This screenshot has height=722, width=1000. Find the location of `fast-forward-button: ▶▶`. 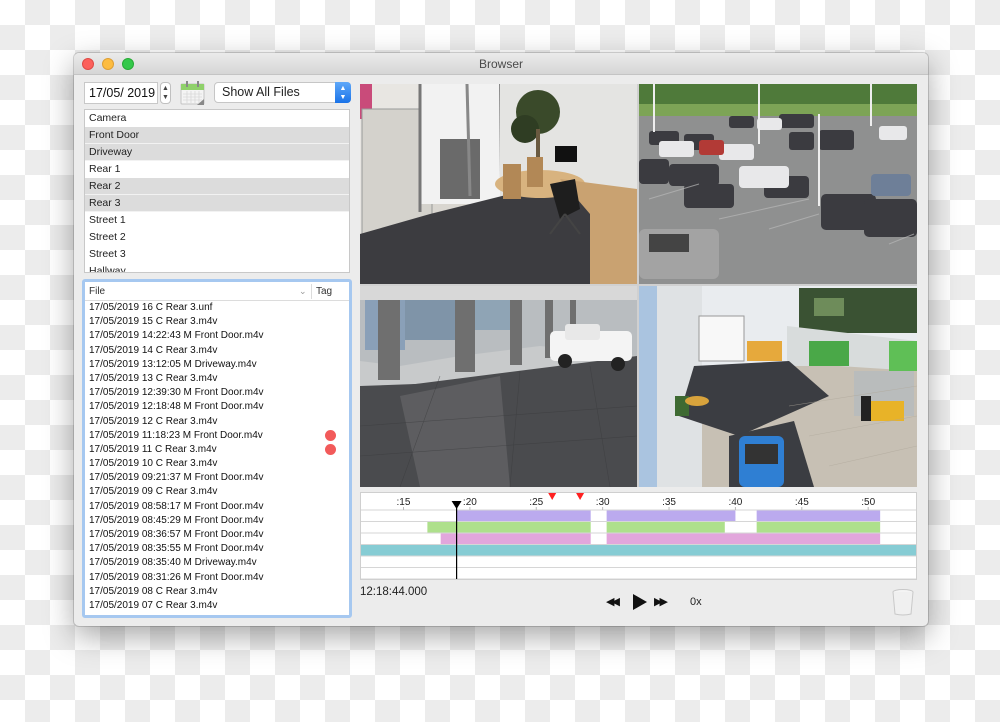

fast-forward-button: ▶▶ is located at coordinates (663, 602).